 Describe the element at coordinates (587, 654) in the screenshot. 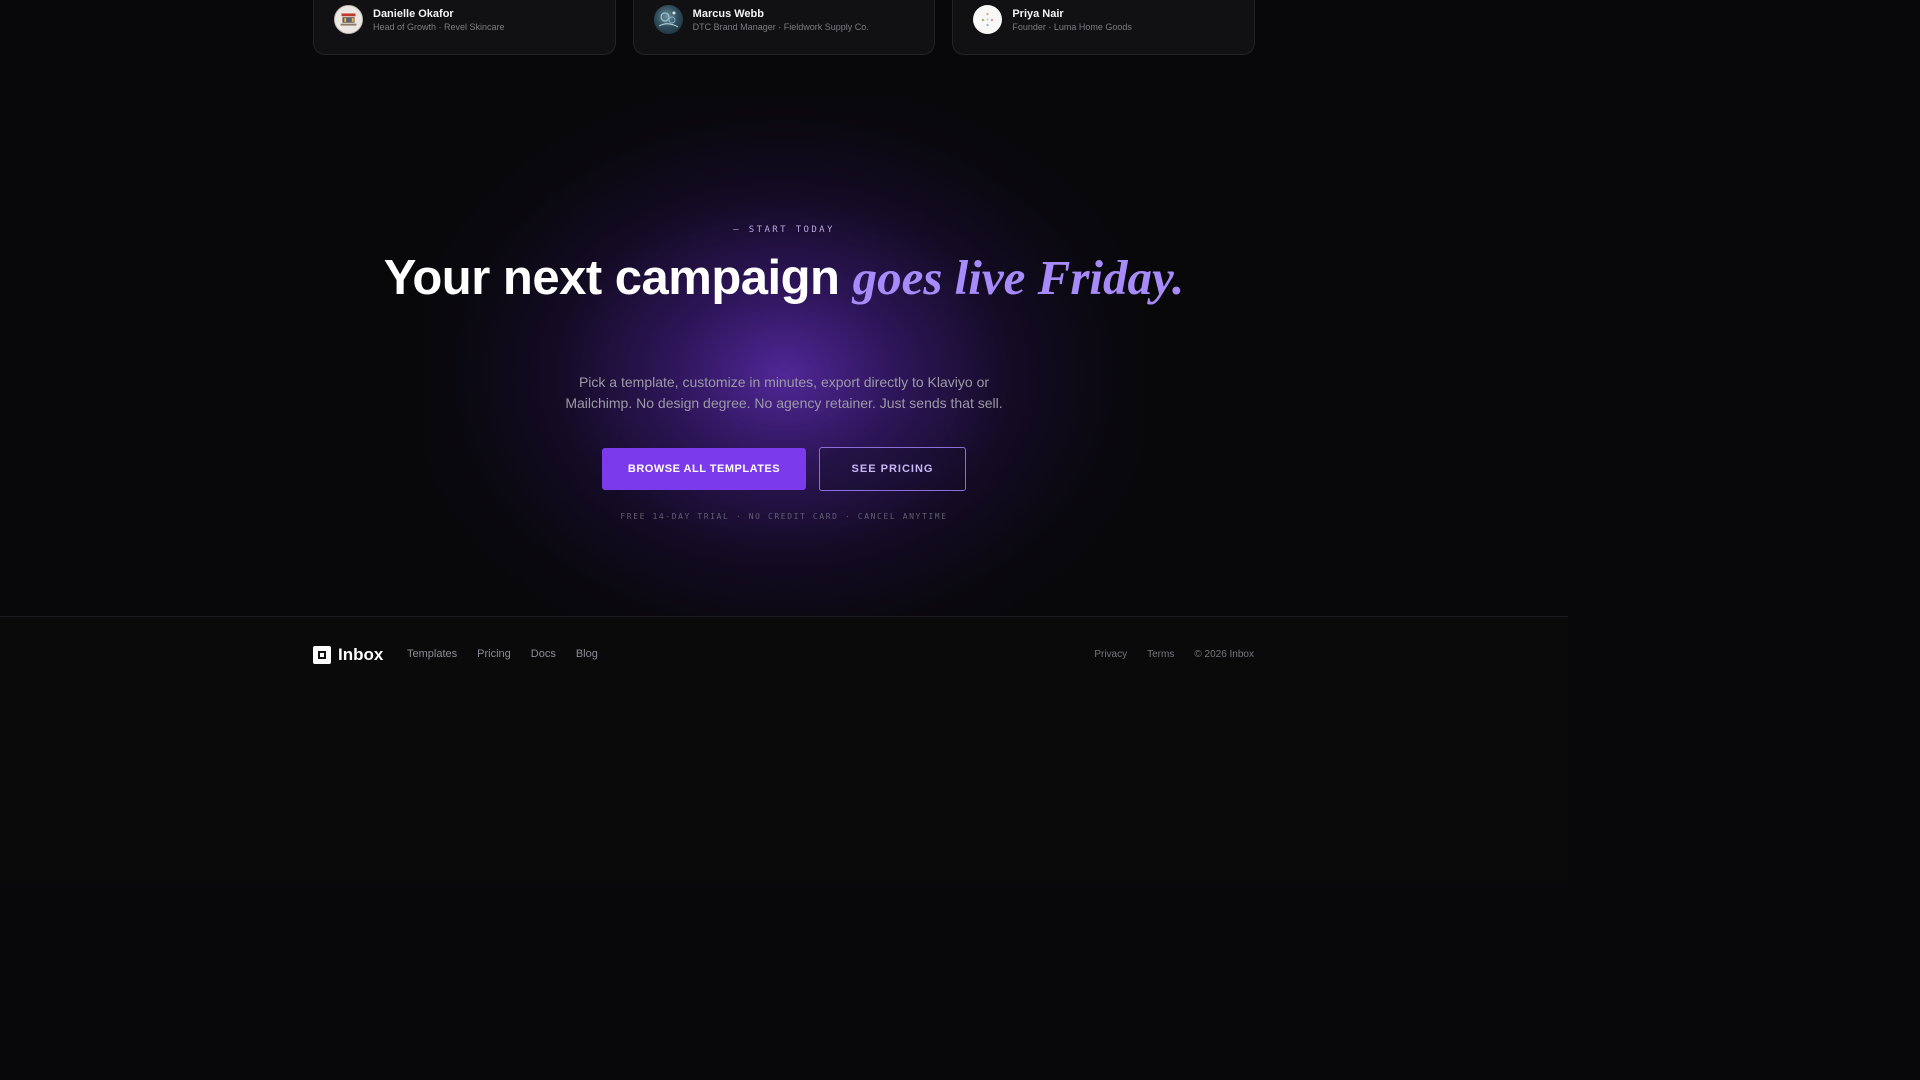

I see `footer-link-blog: Blog` at that location.